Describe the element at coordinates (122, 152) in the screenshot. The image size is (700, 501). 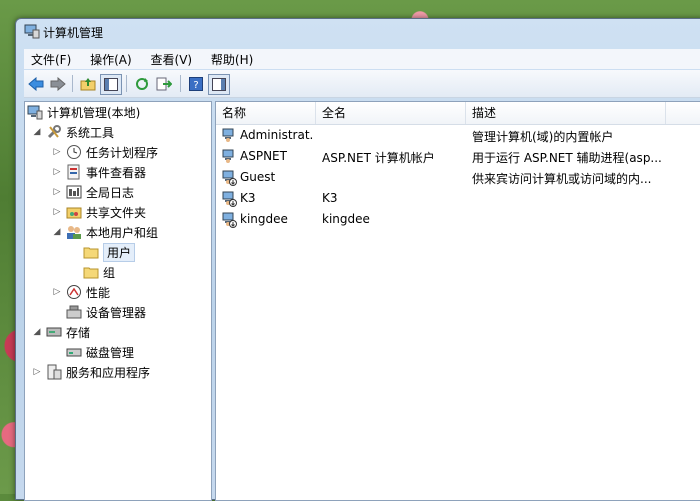
I see `tree-label: 任务计划程序` at that location.